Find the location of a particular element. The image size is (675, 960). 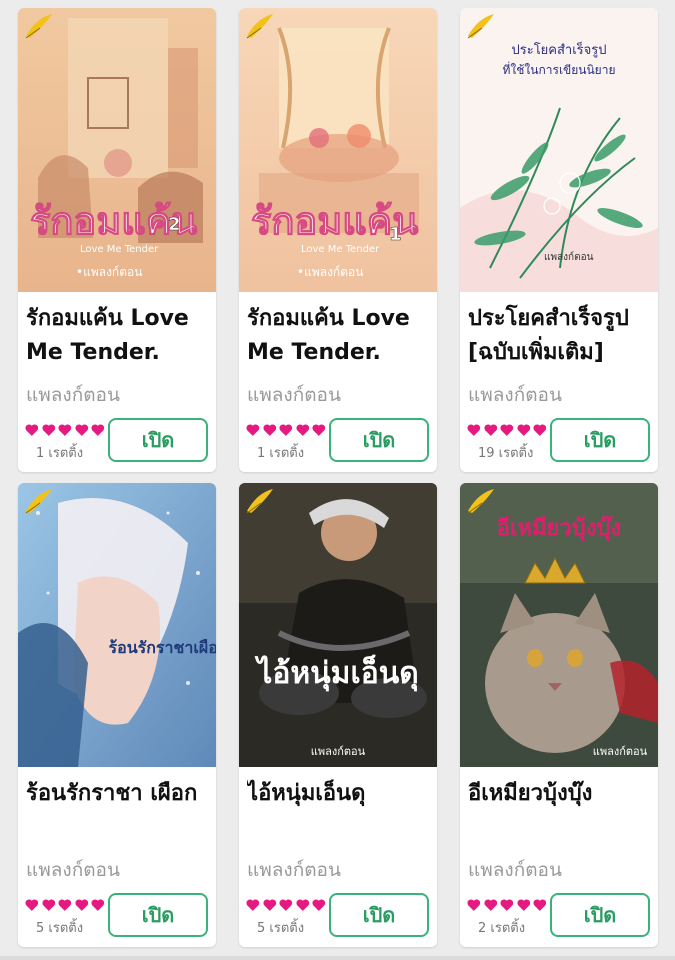

cover-title: อีเหมียวบุ้งบุ๊ง is located at coordinates (559, 528).